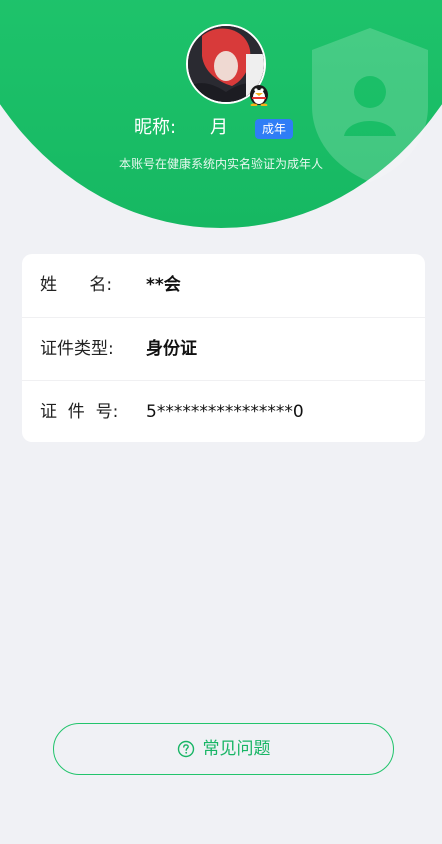 The width and height of the screenshot is (442, 844). I want to click on id-type-value: 身份证, so click(171, 349).